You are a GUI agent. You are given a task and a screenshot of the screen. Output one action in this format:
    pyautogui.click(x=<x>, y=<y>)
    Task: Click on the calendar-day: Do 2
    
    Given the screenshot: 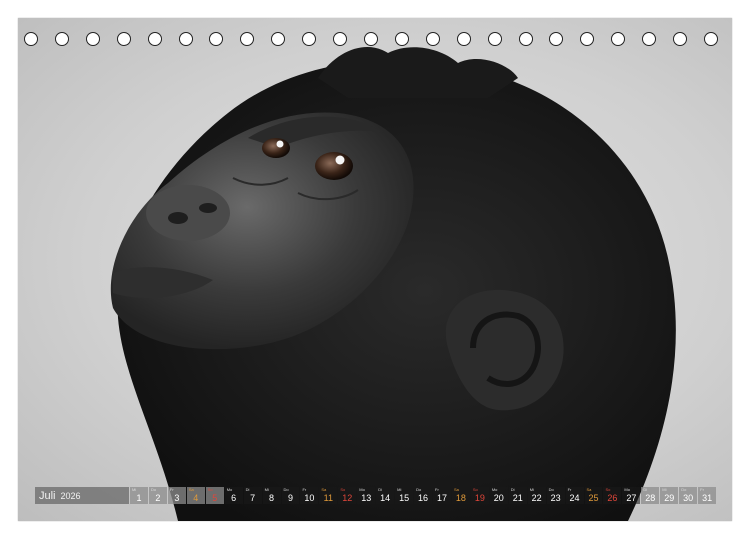 What is the action you would take?
    pyautogui.click(x=157, y=495)
    